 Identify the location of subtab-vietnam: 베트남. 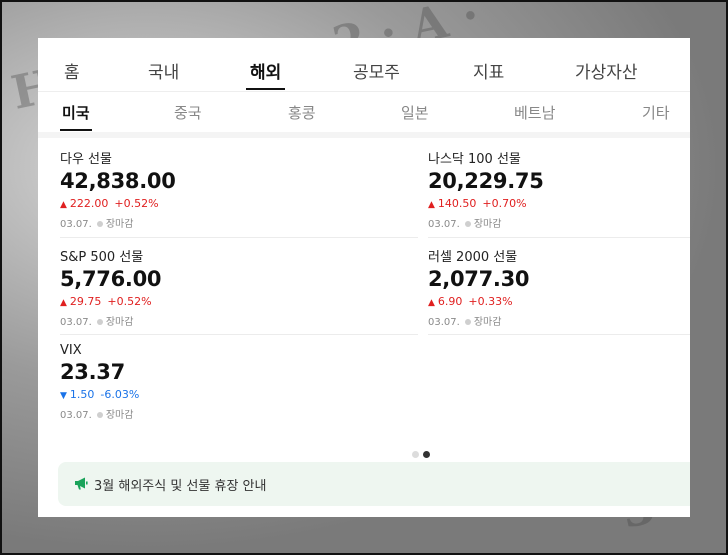
(534, 112).